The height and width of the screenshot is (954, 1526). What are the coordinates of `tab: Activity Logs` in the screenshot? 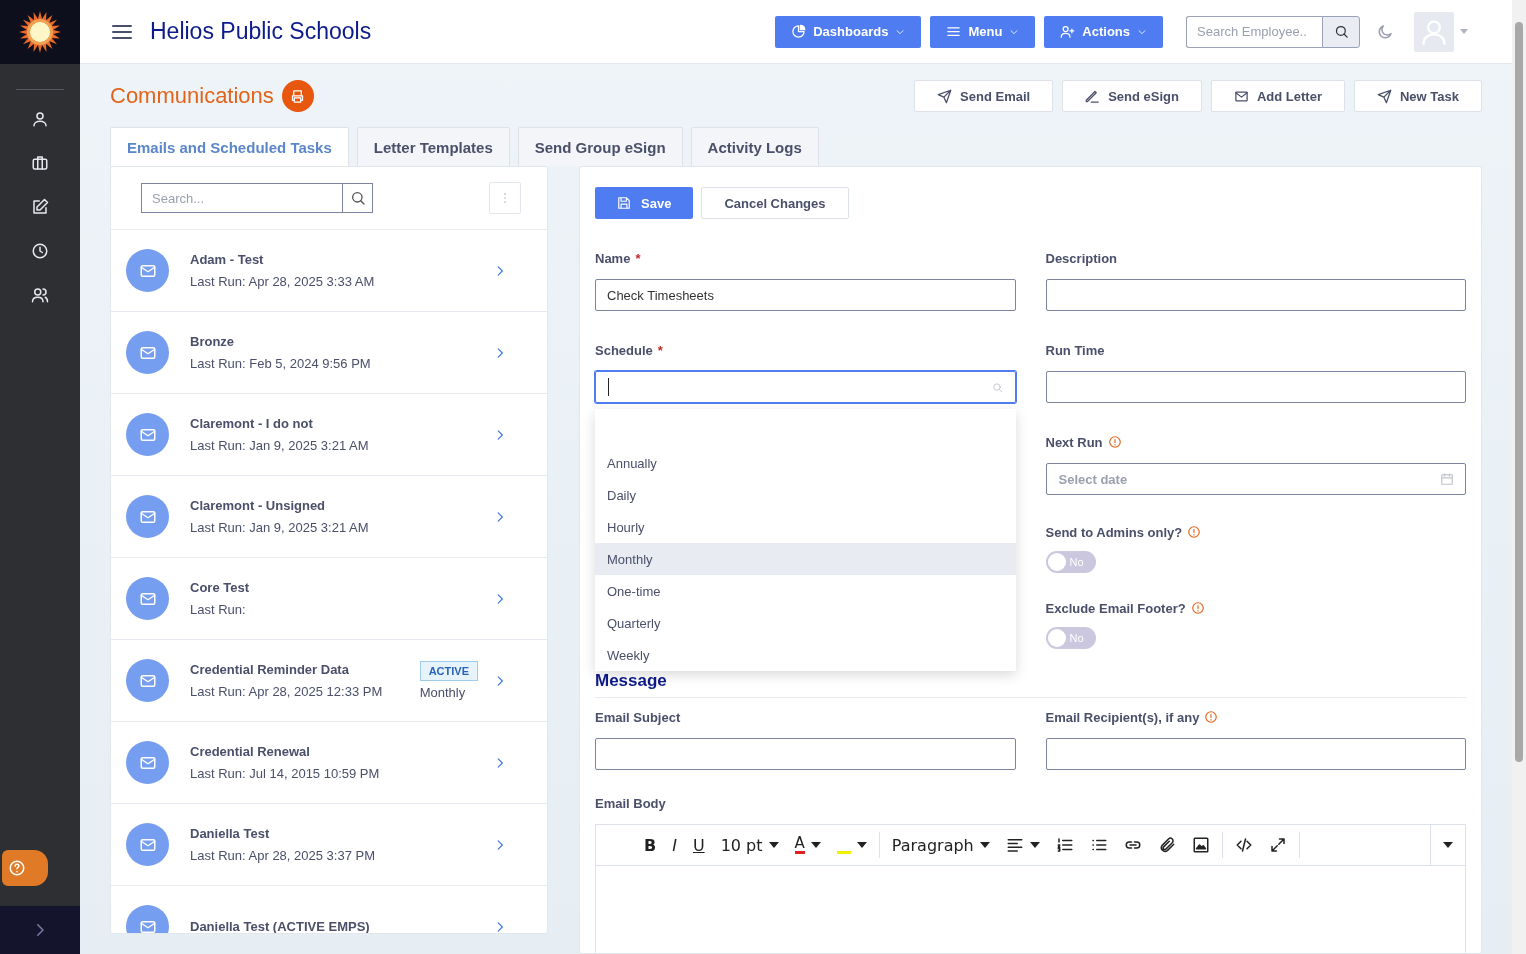 It's located at (754, 146).